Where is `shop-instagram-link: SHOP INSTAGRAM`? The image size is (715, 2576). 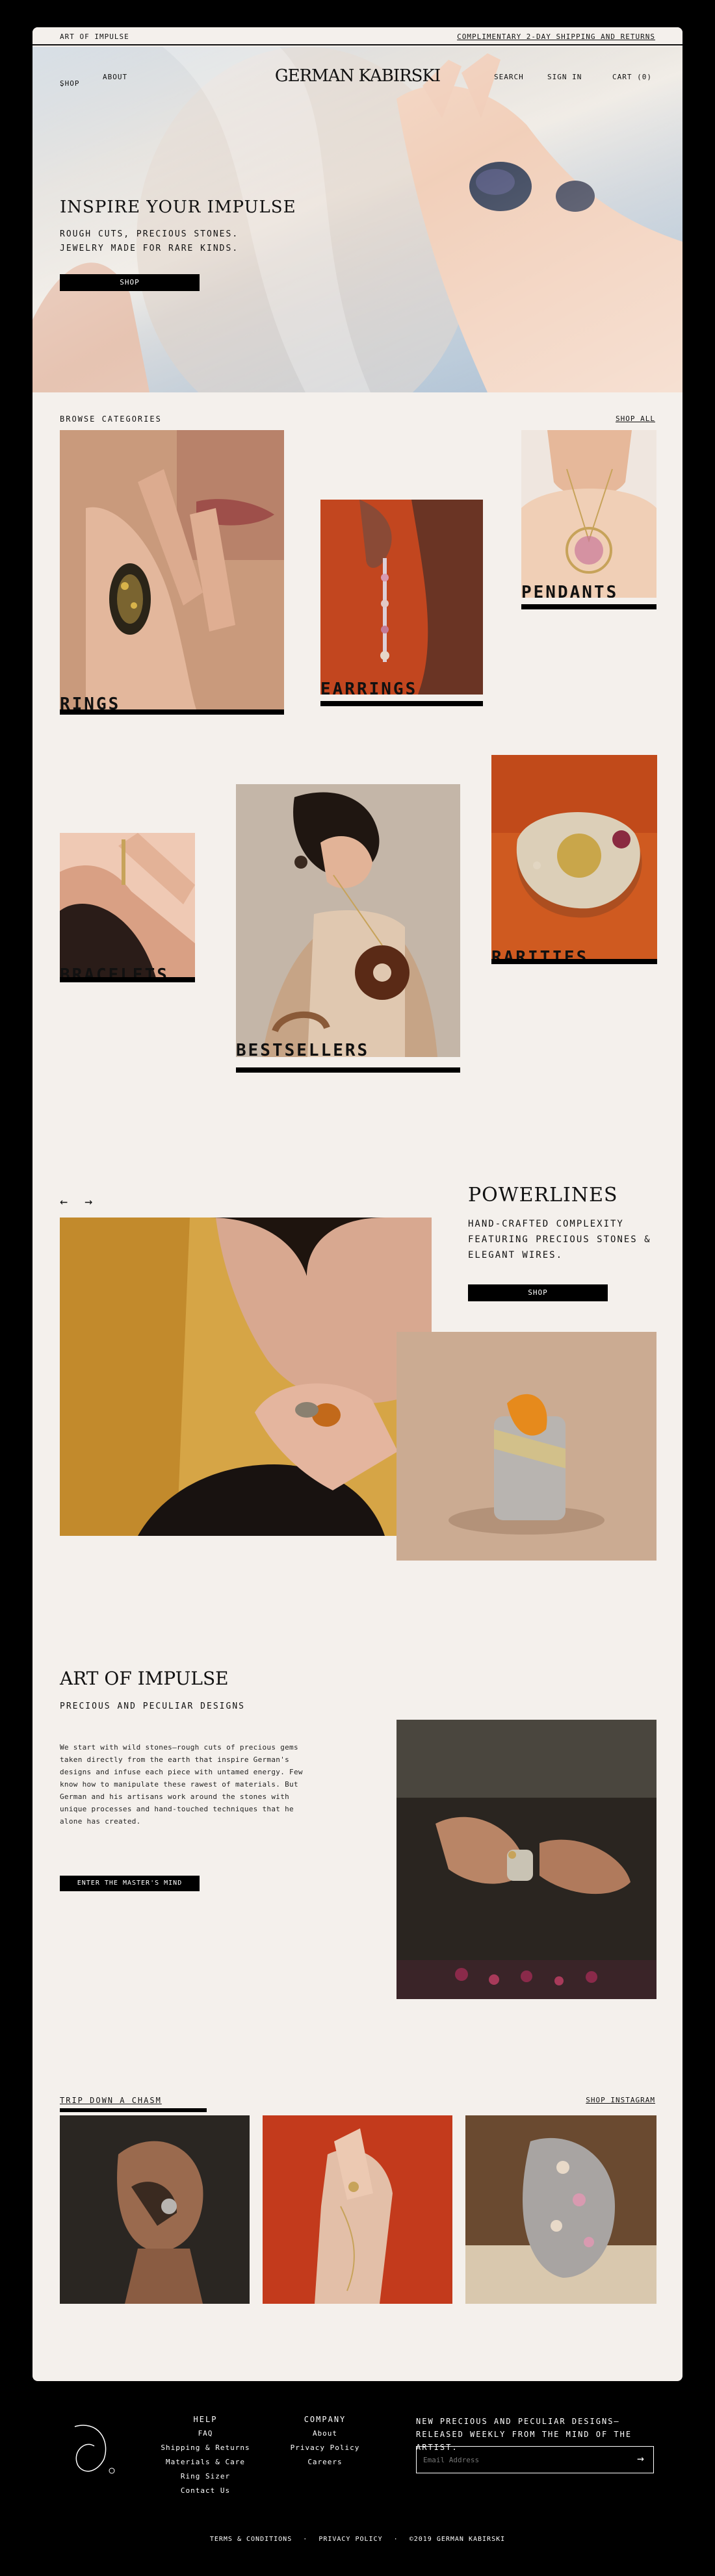 shop-instagram-link: SHOP INSTAGRAM is located at coordinates (620, 2100).